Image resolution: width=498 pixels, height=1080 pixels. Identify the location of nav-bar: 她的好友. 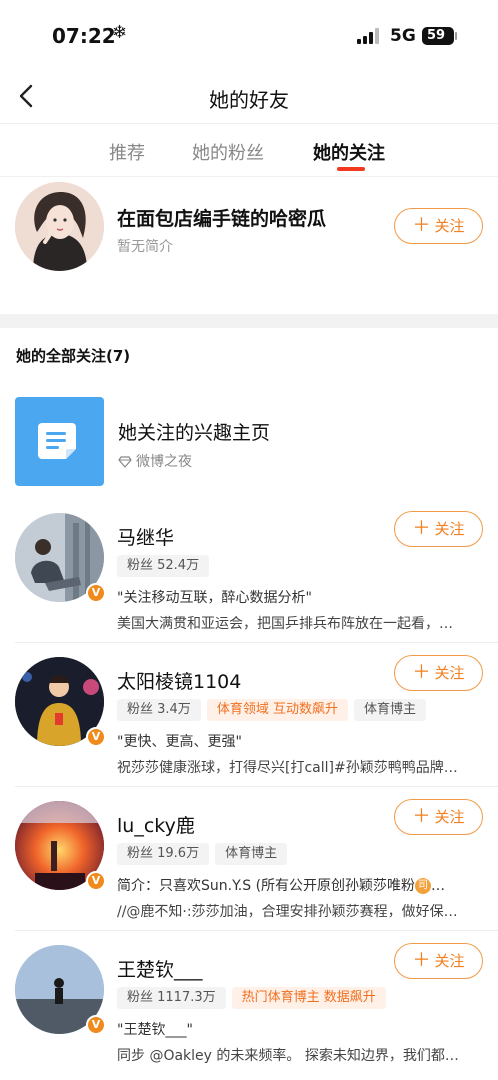
(249, 97).